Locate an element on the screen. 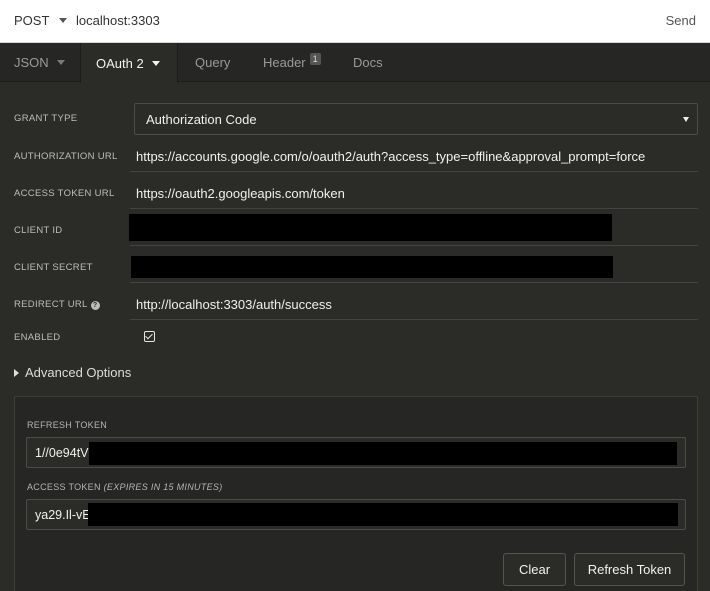 Image resolution: width=710 pixels, height=591 pixels. url-bar: POST localhost:3303 Send is located at coordinates (355, 21).